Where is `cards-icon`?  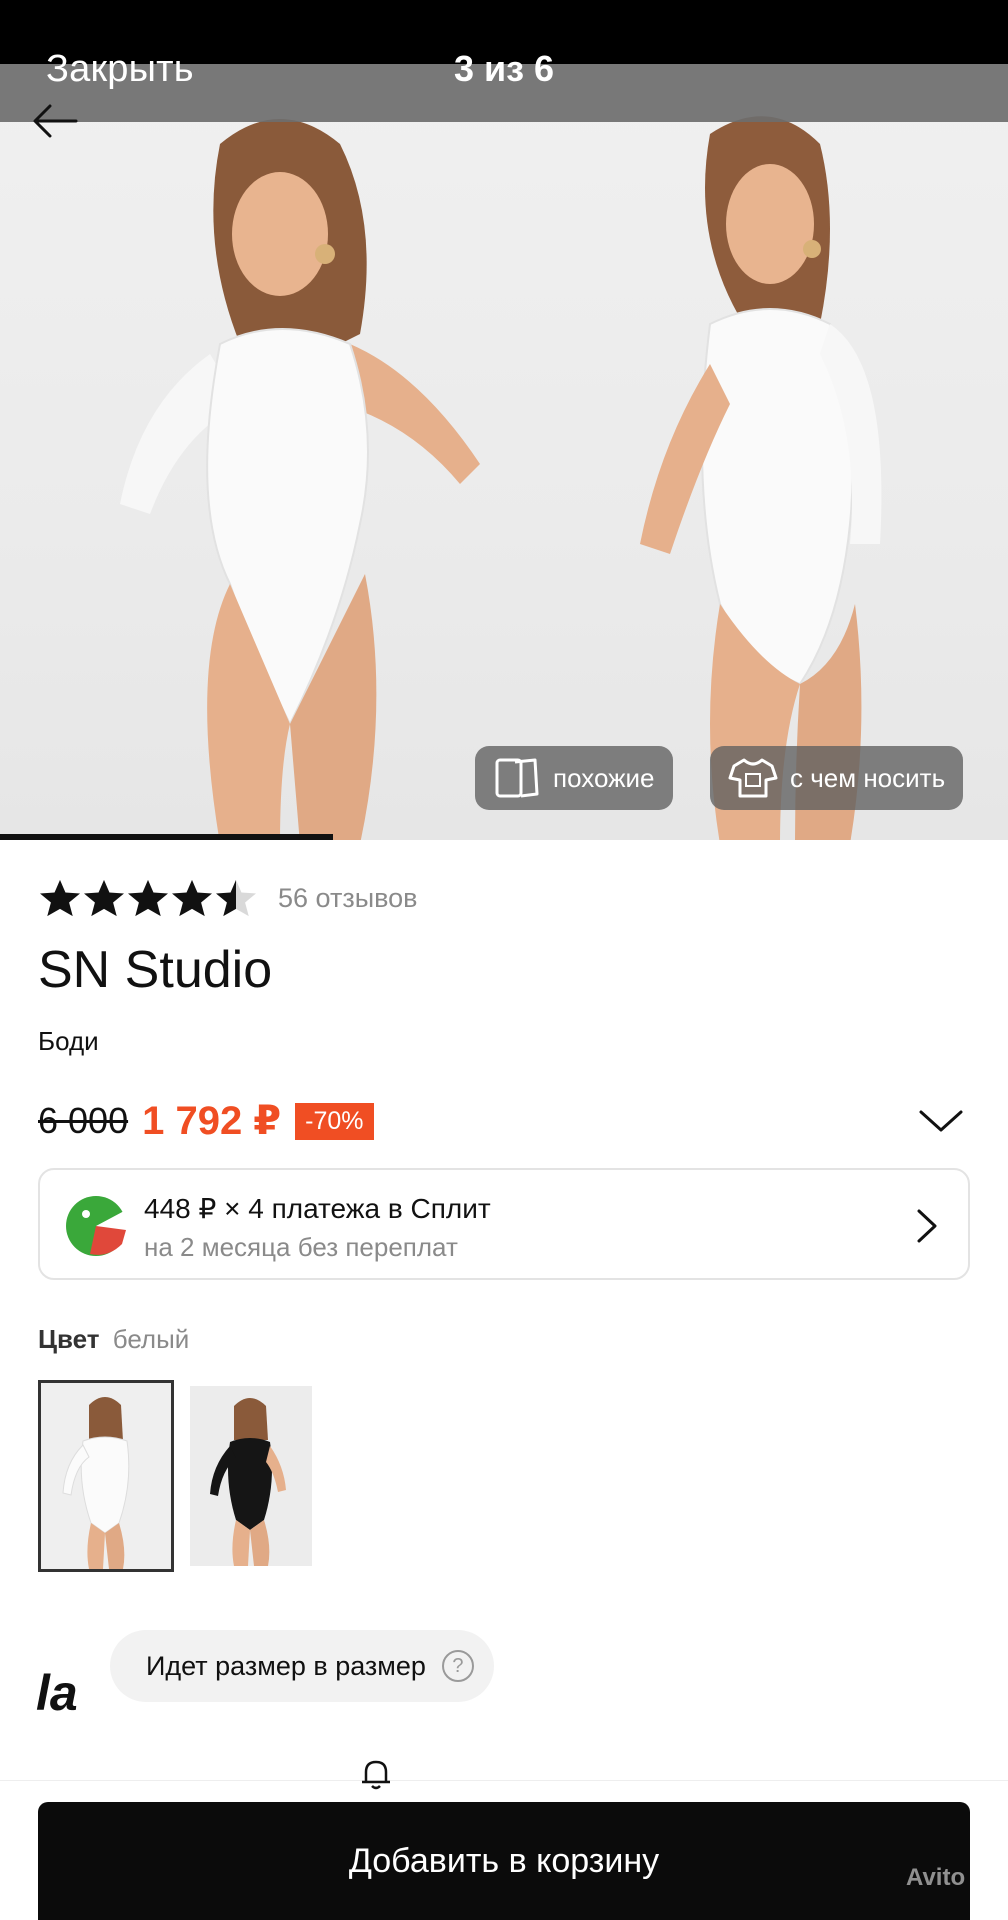 cards-icon is located at coordinates (517, 778).